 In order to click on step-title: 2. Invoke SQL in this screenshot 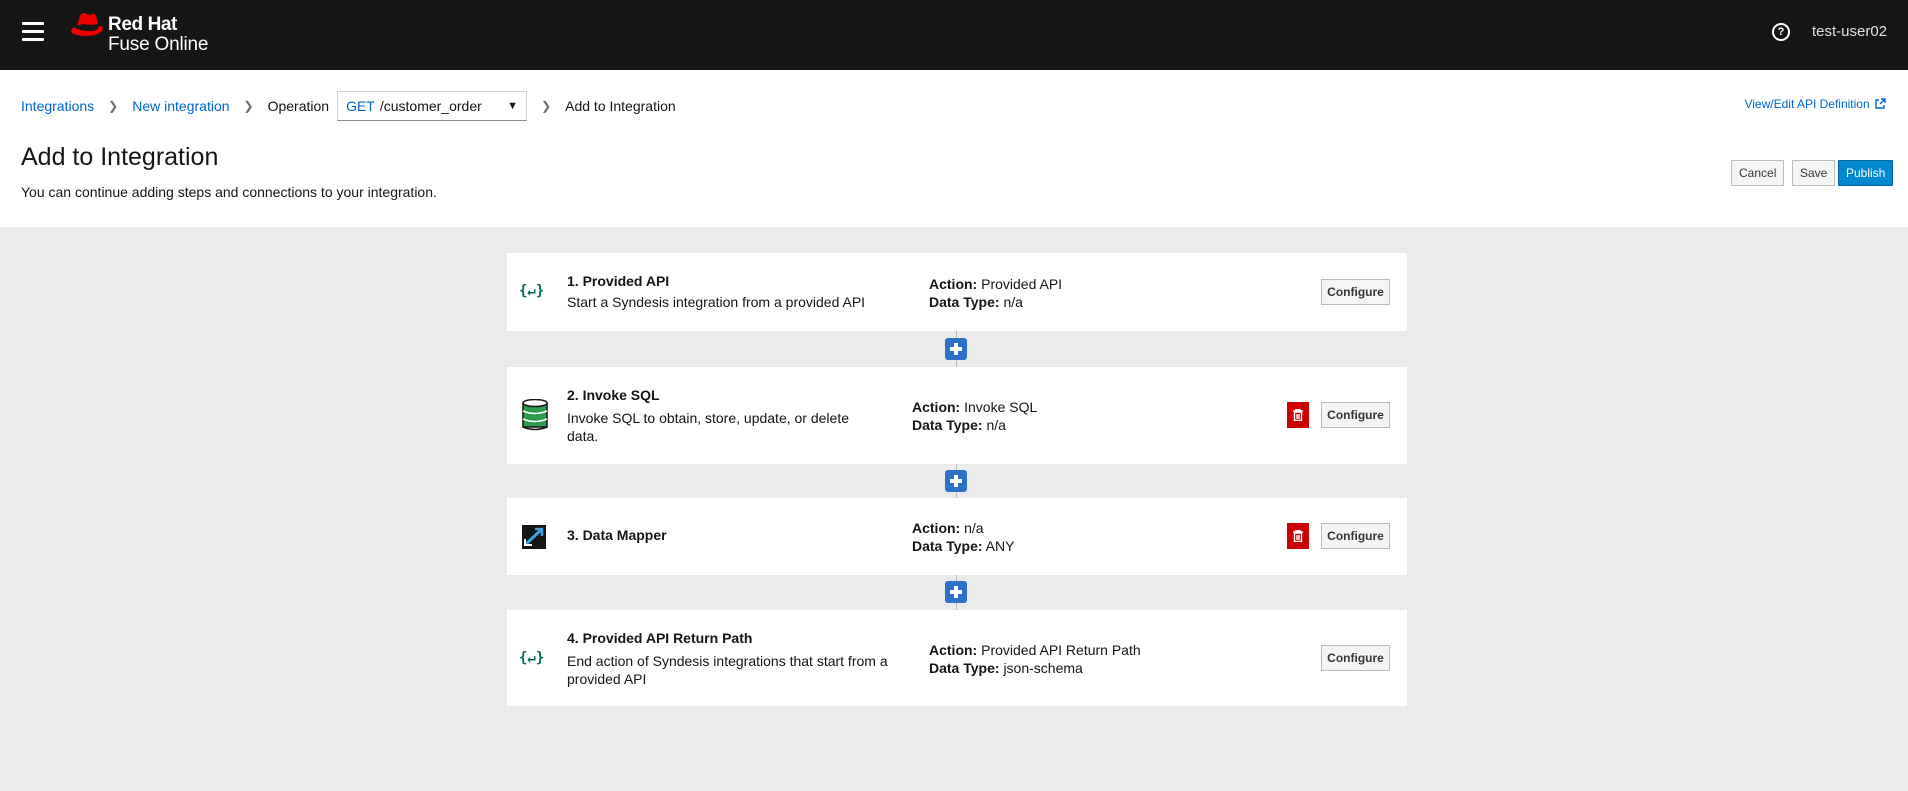, I will do `click(613, 395)`.